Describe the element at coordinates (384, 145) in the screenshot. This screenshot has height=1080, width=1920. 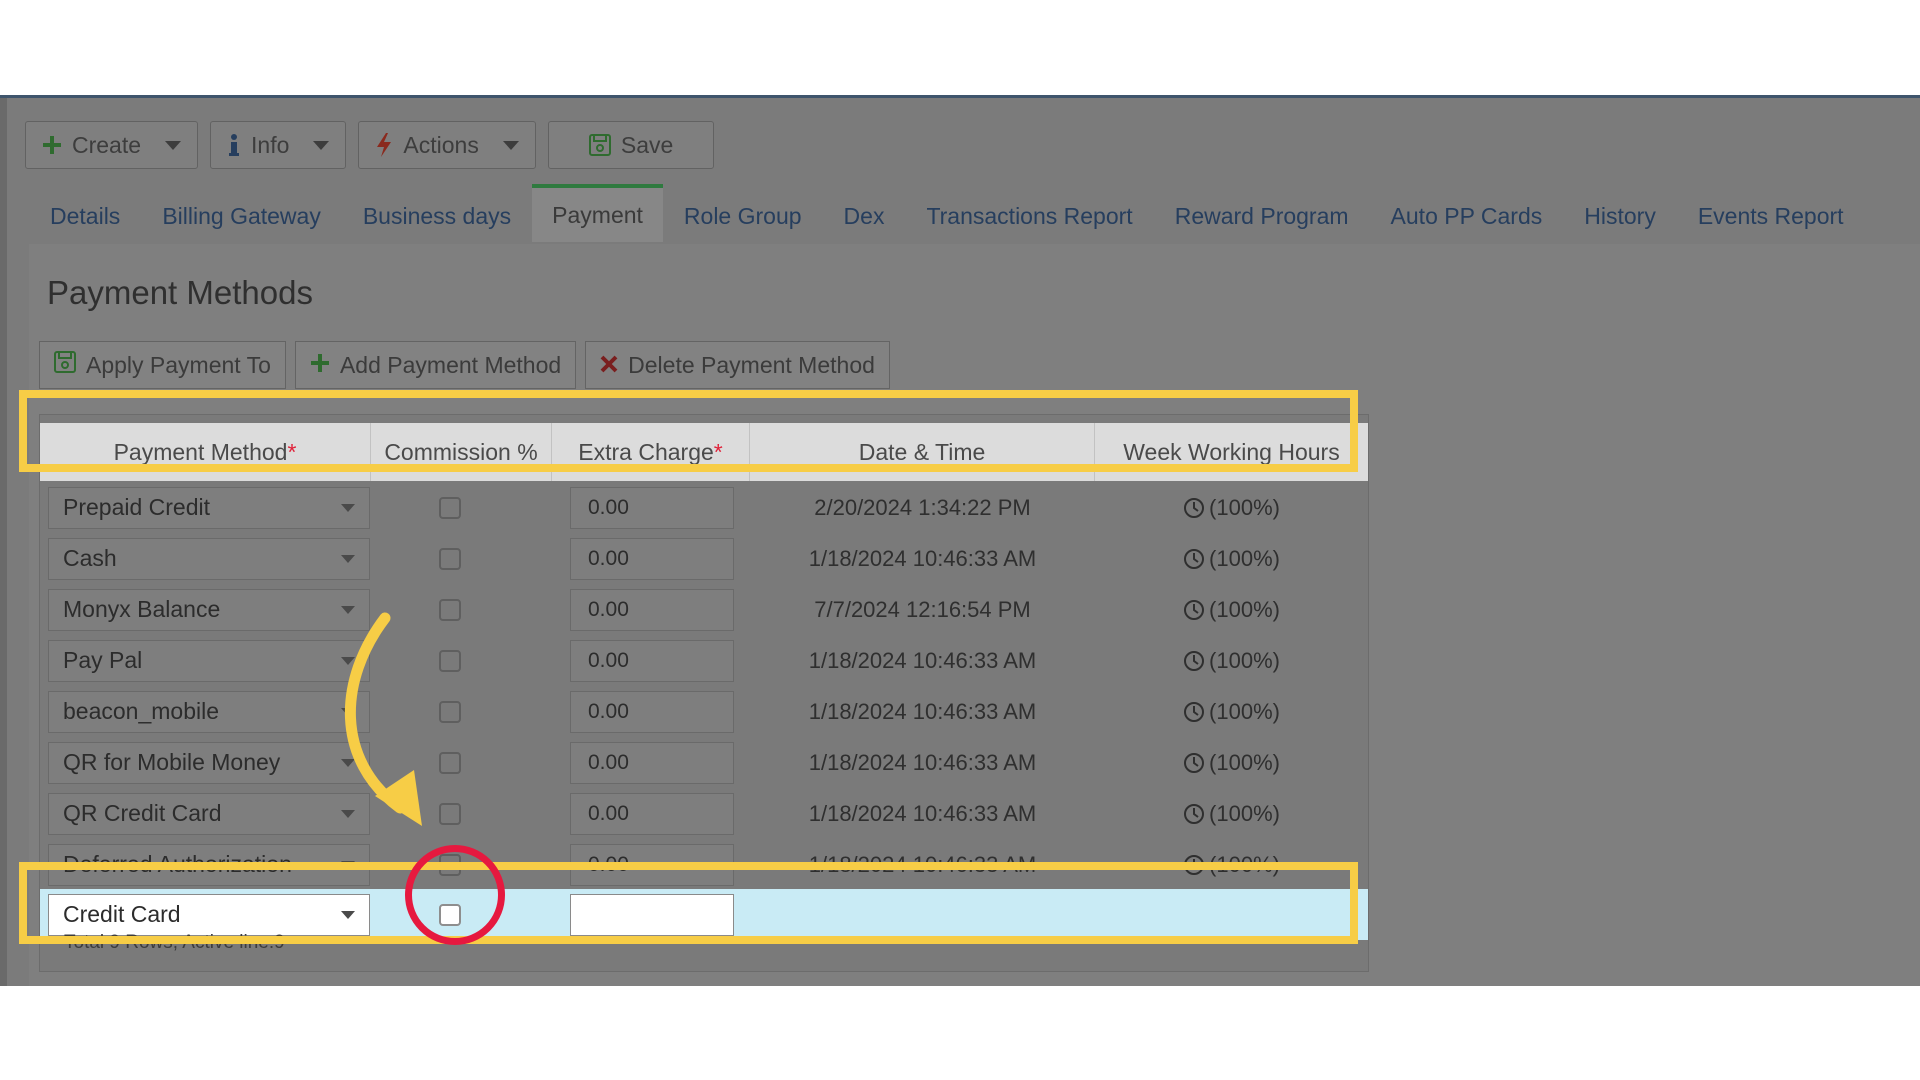
I see `lightning-icon` at that location.